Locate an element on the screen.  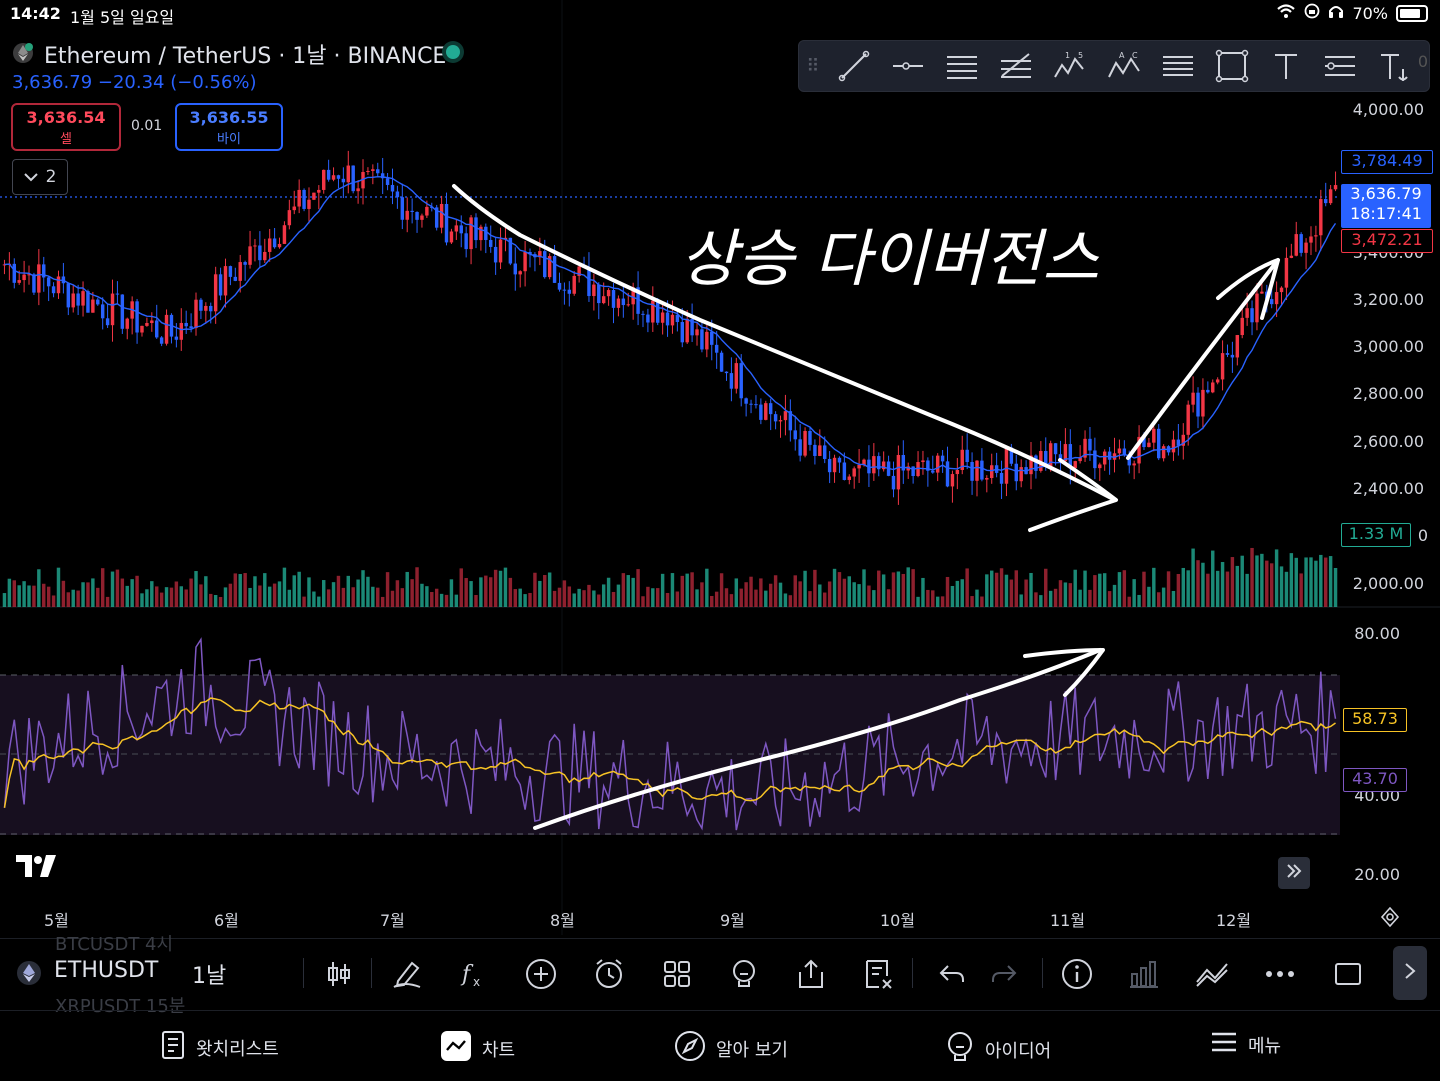
tab-chart: 차트 is located at coordinates (477, 1048).